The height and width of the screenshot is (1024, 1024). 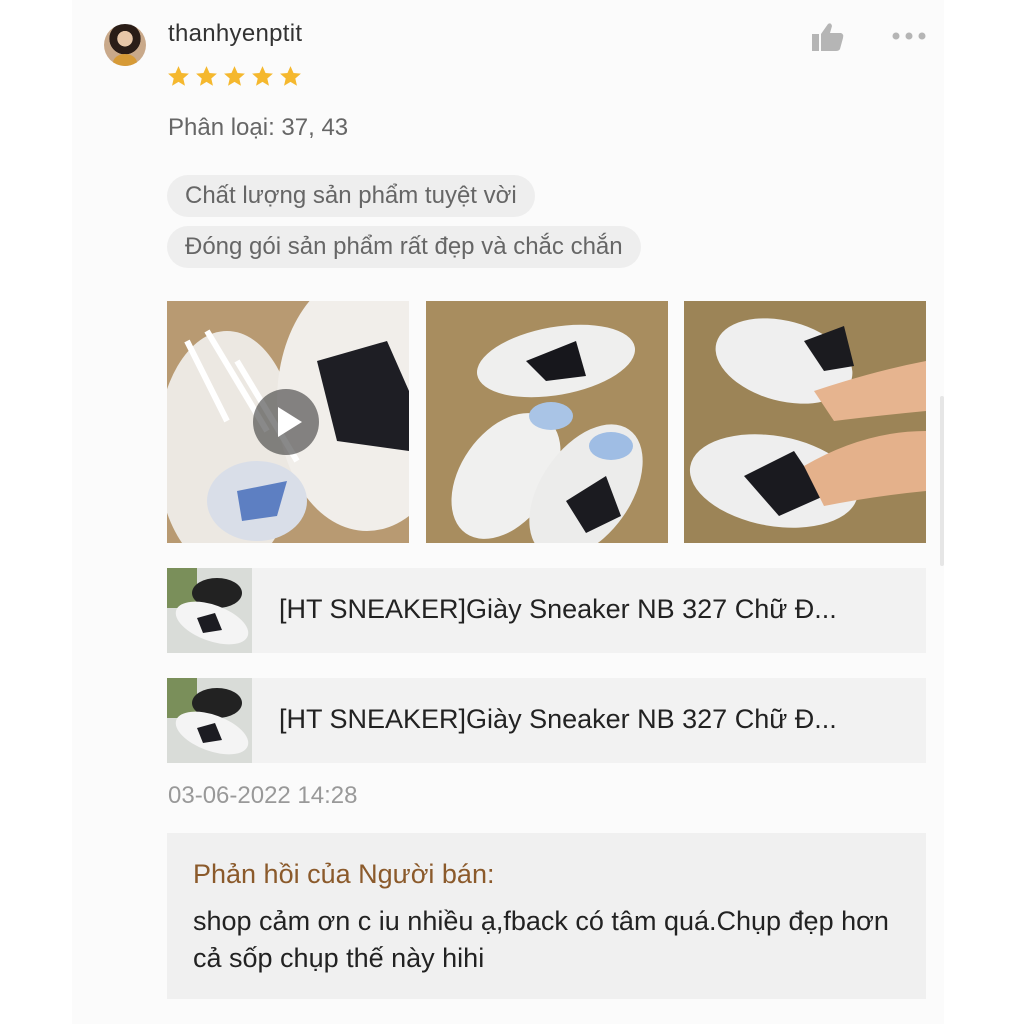 I want to click on review-timestamp: 03-06-2022 14:28, so click(x=263, y=795).